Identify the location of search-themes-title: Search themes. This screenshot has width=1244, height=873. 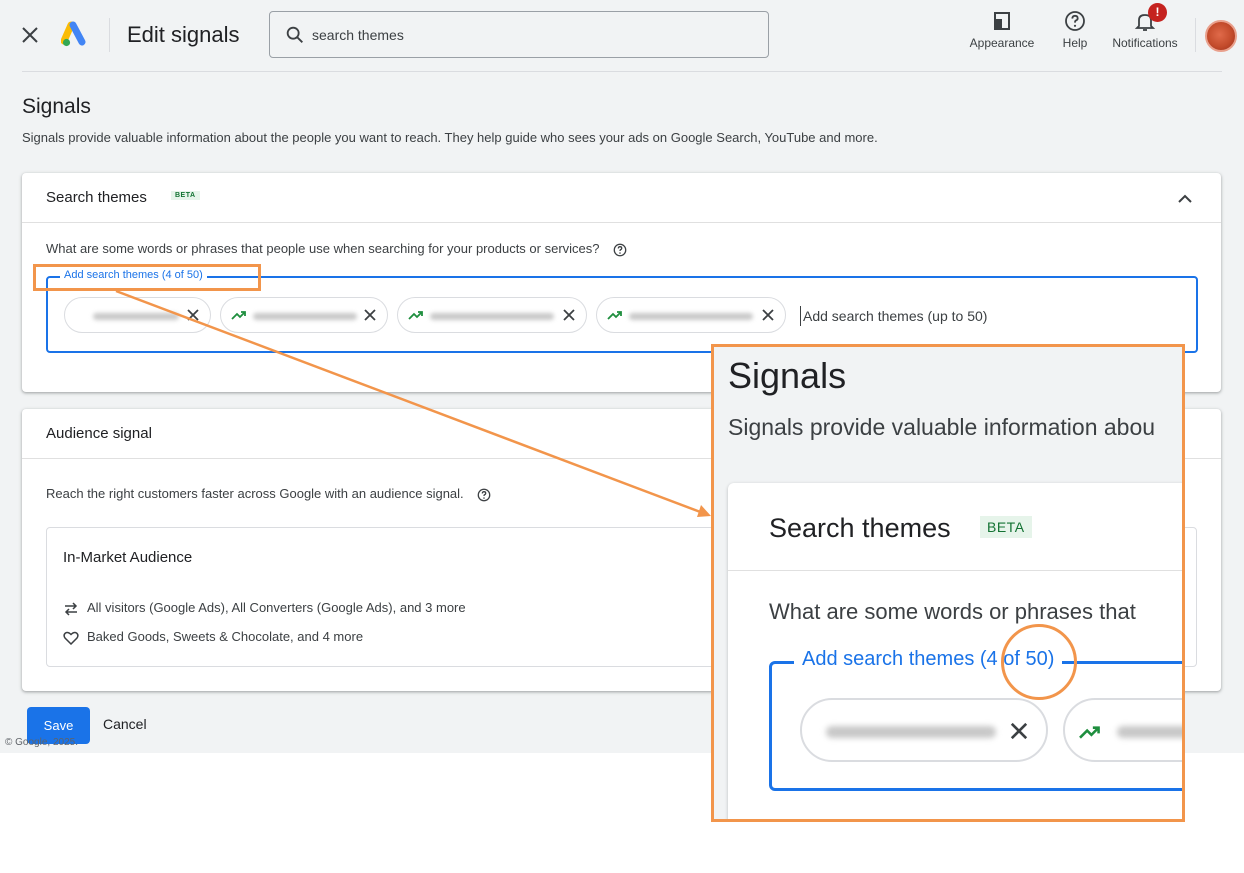
(96, 197).